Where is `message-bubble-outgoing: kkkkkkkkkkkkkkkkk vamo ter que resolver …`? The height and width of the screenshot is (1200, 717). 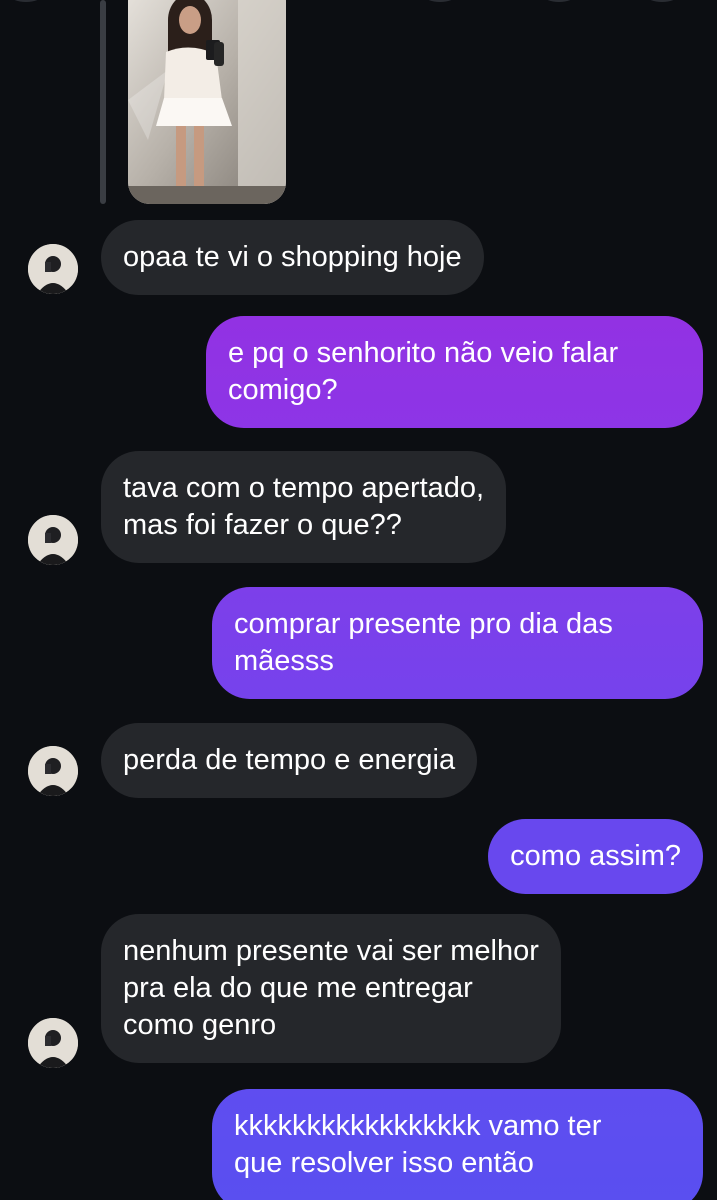
message-bubble-outgoing: kkkkkkkkkkkkkkkkk vamo ter que resolver … is located at coordinates (457, 1144).